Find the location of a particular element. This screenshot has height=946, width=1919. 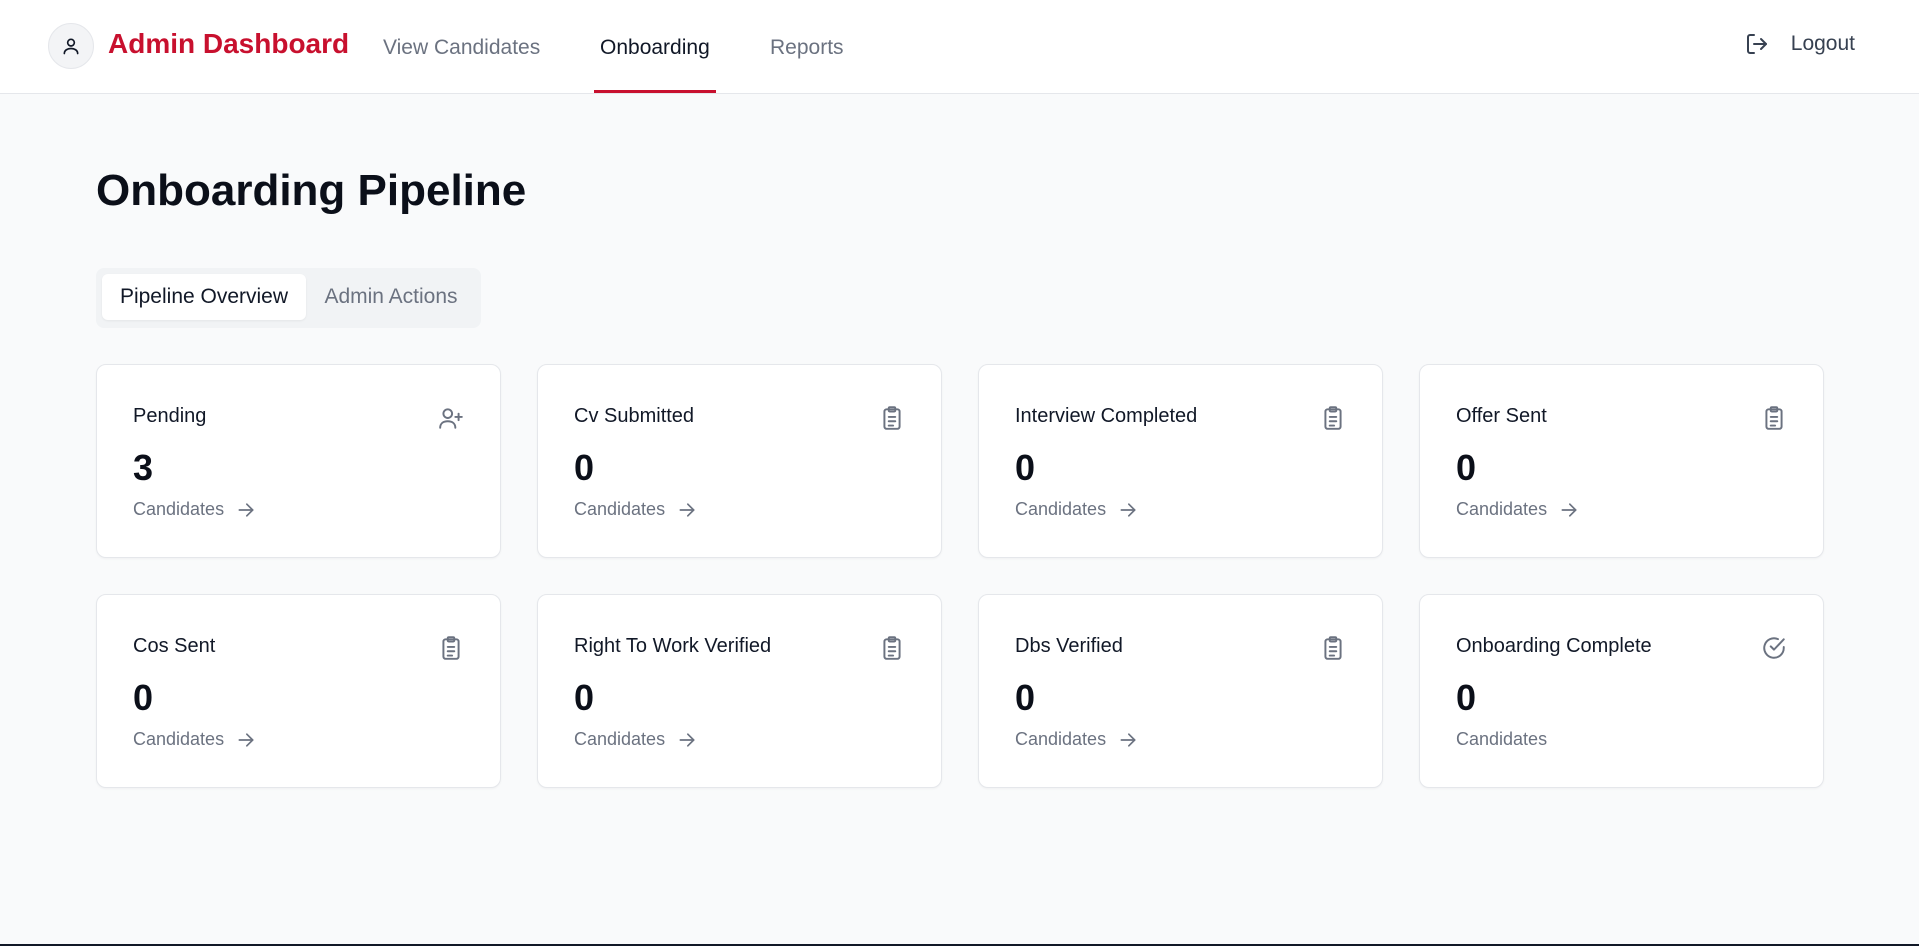

card-title: Onboarding Complete is located at coordinates (1554, 646).